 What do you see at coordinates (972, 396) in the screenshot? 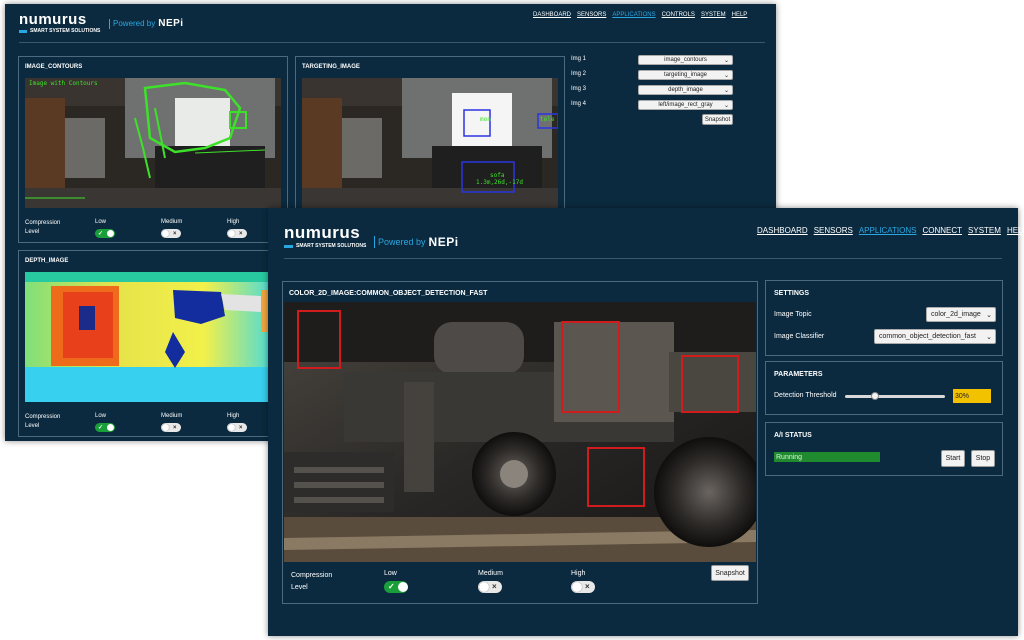
I see `detection-threshold-value: 30%` at bounding box center [972, 396].